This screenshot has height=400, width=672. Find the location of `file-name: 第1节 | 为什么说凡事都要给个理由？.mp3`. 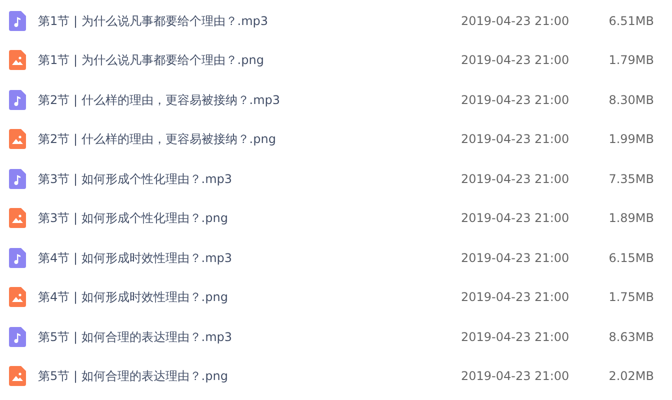

file-name: 第1节 | 为什么说凡事都要给个理由？.mp3 is located at coordinates (248, 21).